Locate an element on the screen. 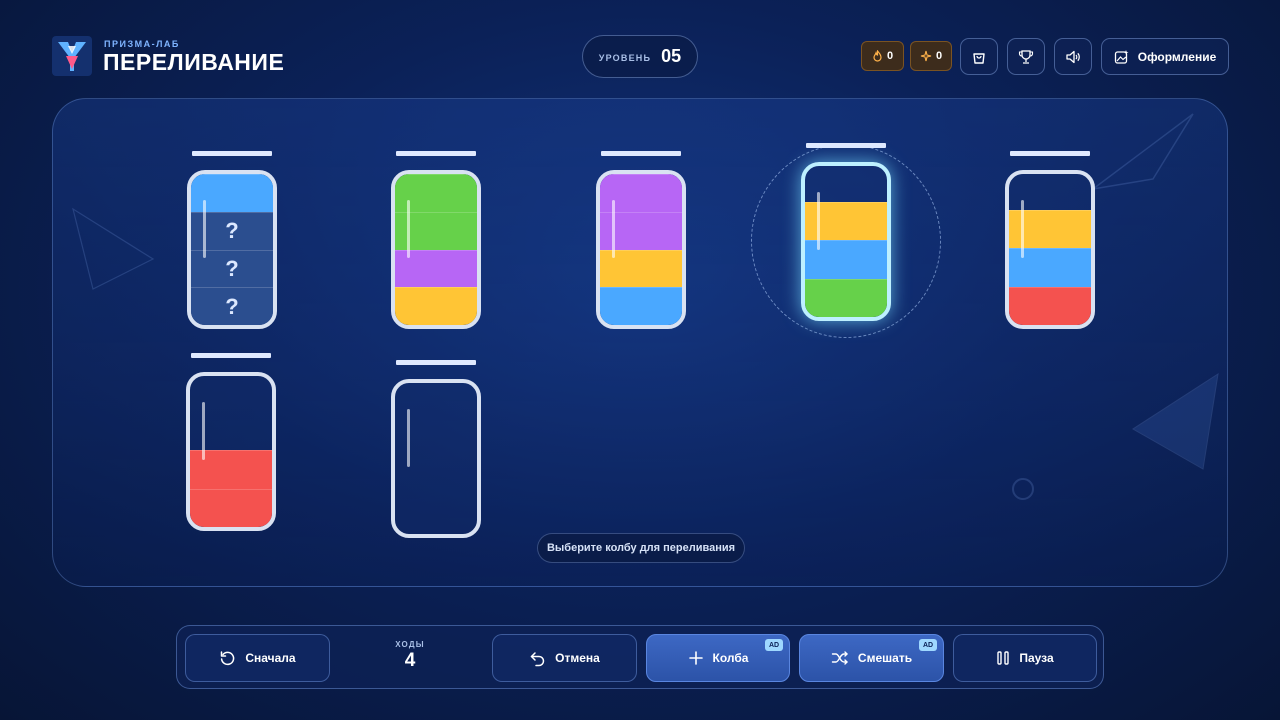  trophy-icon is located at coordinates (1026, 56).